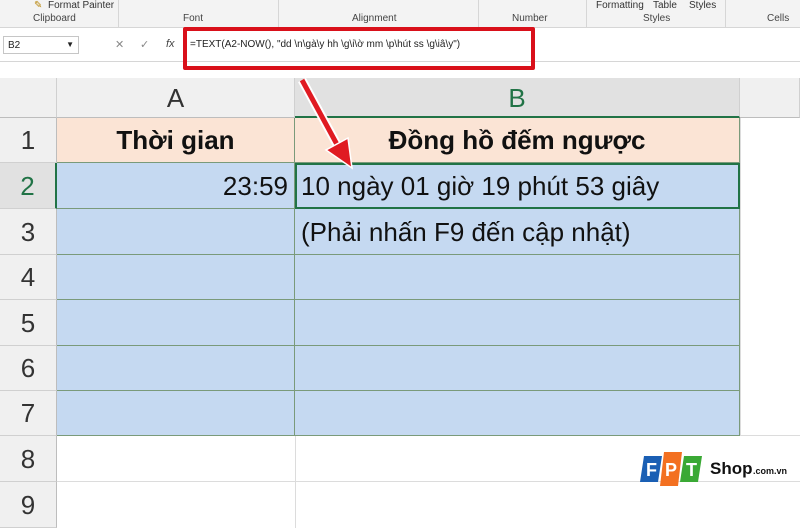  Describe the element at coordinates (691, 470) in the screenshot. I see `svg-text: T` at that location.